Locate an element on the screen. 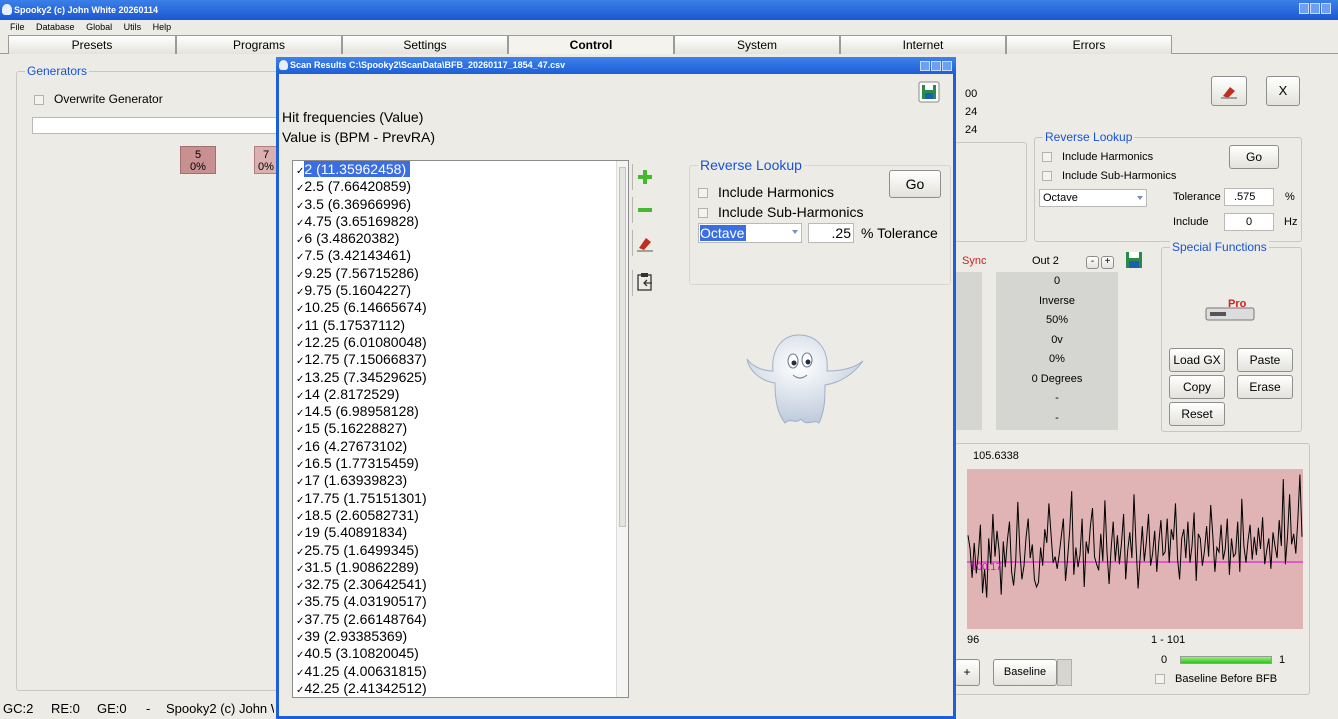  list-item: ✓15 (5.16228827) is located at coordinates (460, 428).